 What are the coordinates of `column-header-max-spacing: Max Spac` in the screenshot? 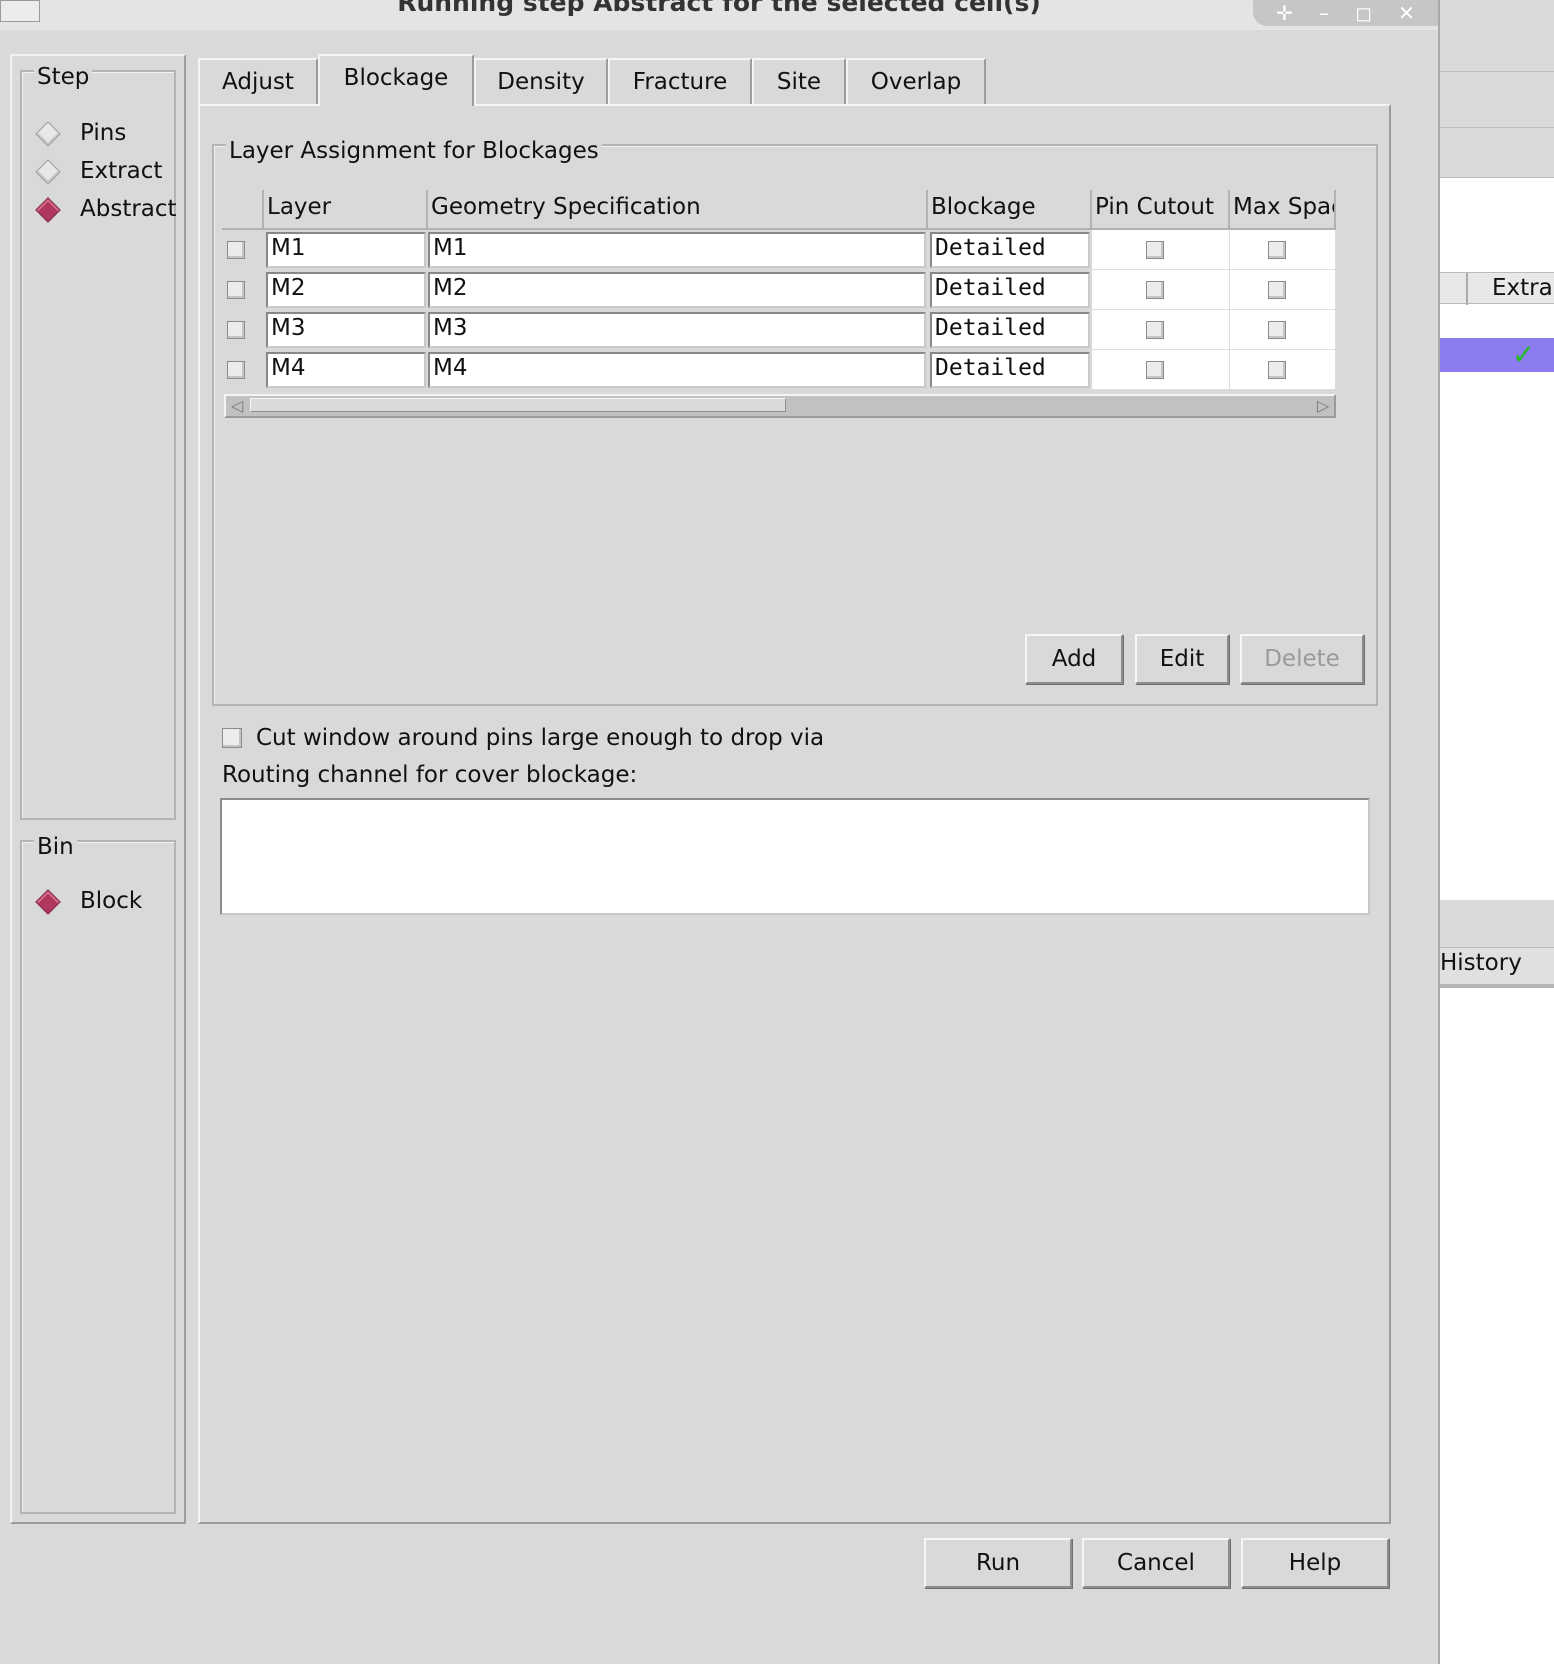 It's located at (1283, 210).